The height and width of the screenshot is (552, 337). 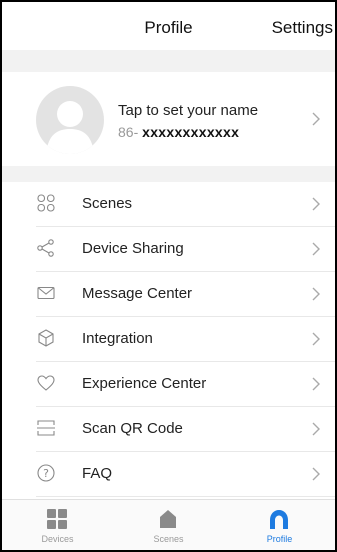 What do you see at coordinates (188, 110) in the screenshot?
I see `name-prompt: Tap to set your name` at bounding box center [188, 110].